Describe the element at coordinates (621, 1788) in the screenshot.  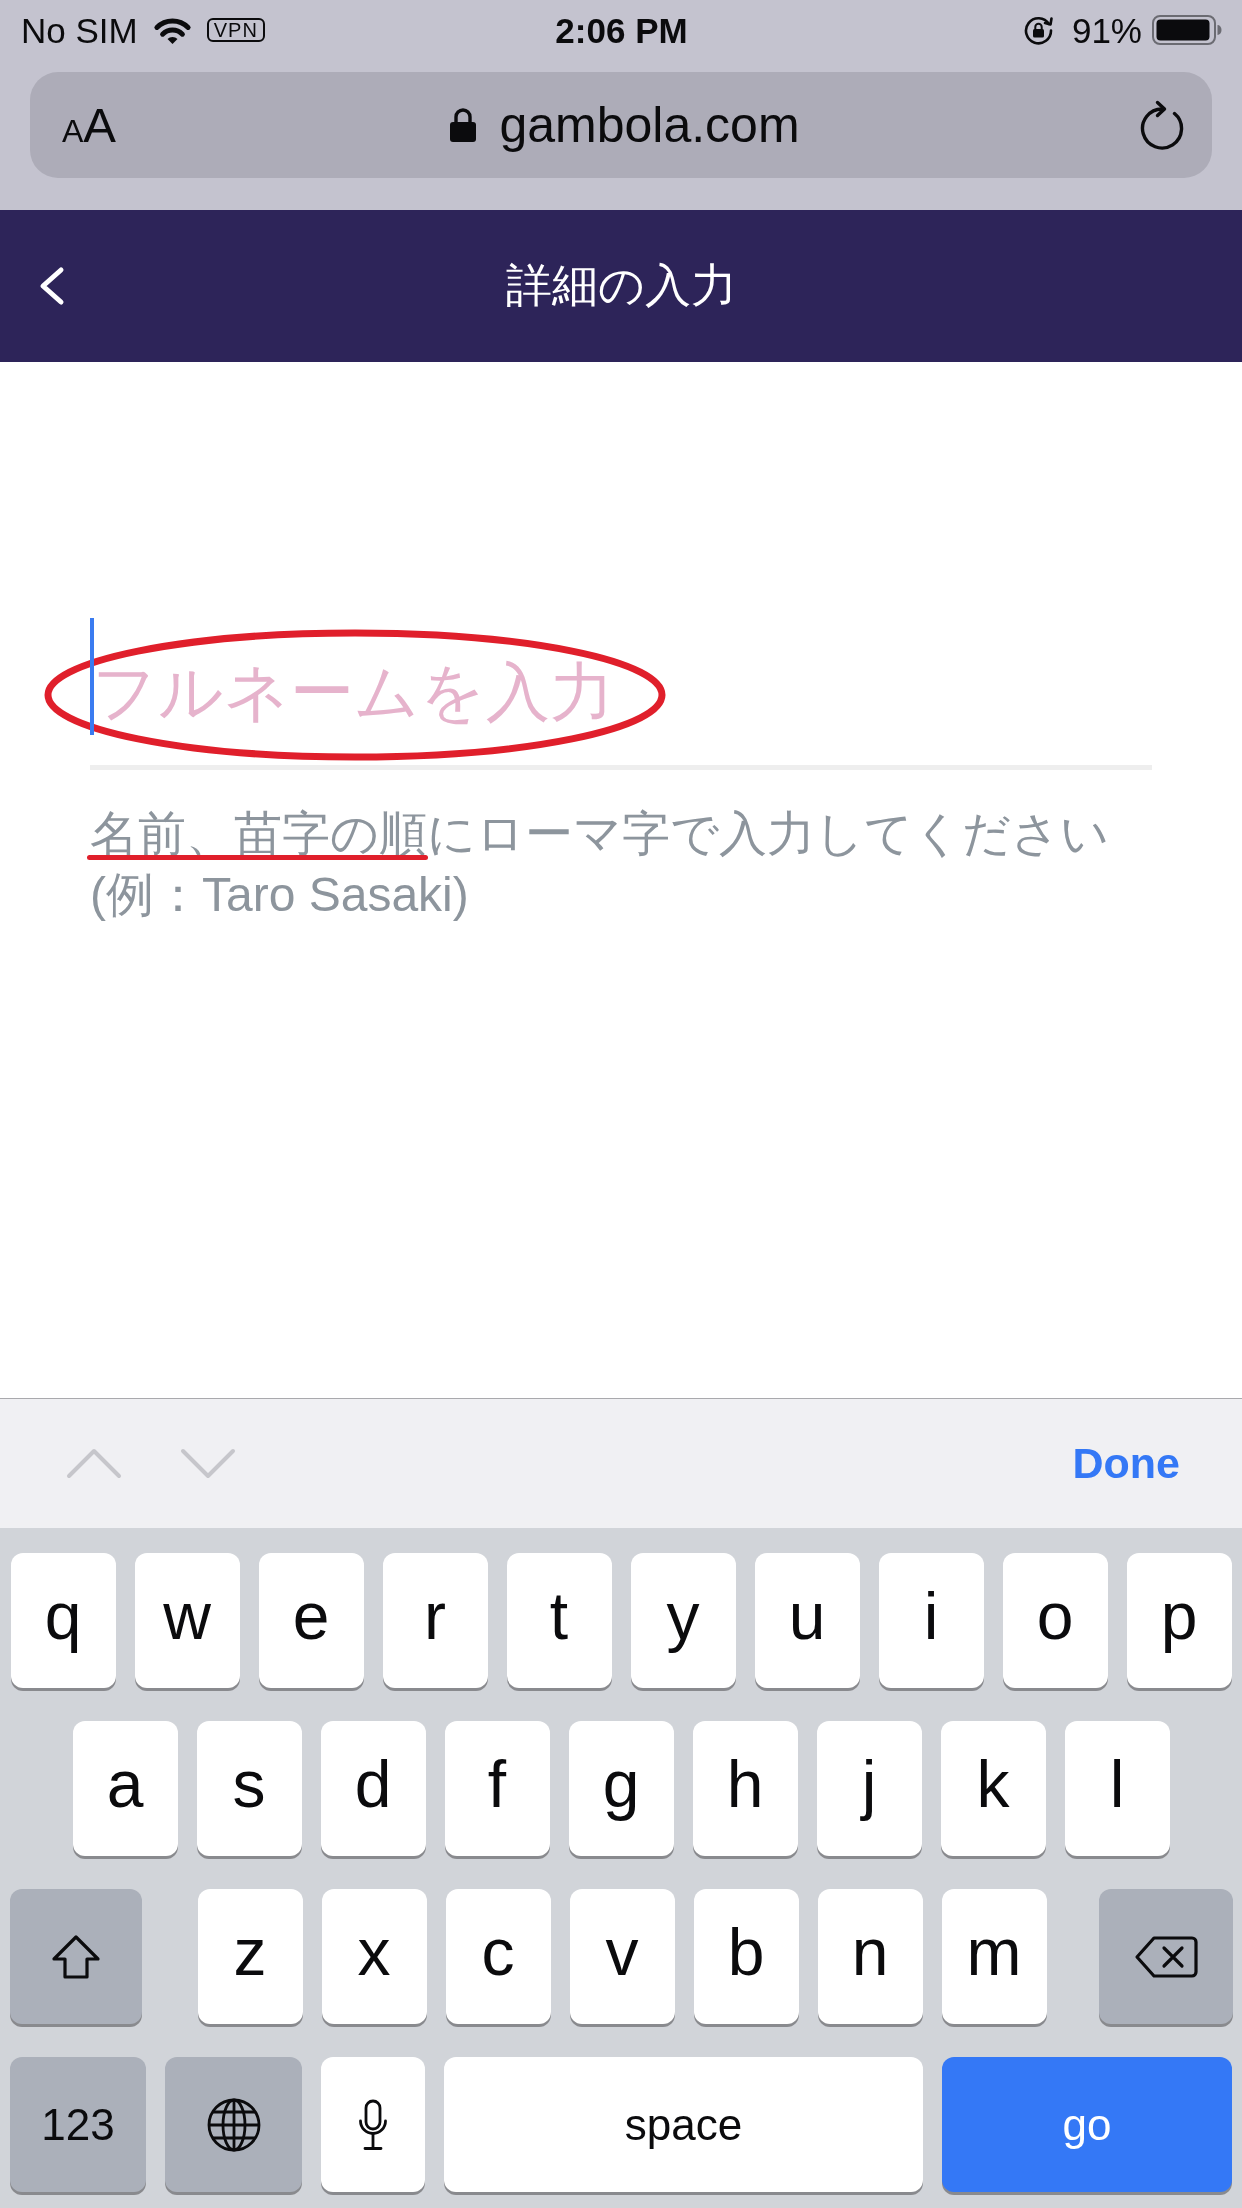
I see `letter-key: g` at that location.